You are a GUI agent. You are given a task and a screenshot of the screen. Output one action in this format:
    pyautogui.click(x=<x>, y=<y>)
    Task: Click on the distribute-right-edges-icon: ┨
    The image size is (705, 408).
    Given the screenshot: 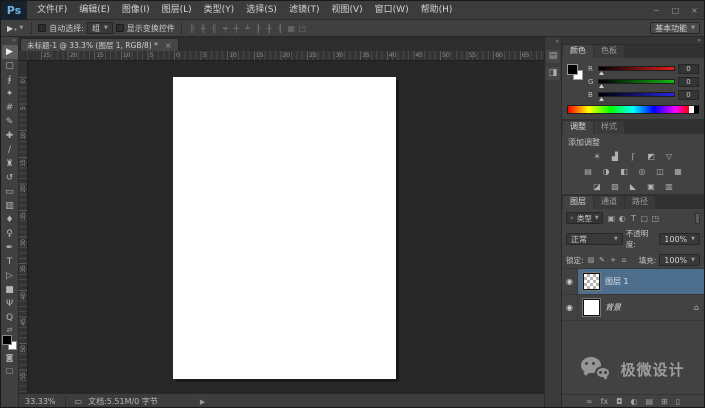 What is the action you would take?
    pyautogui.click(x=280, y=28)
    